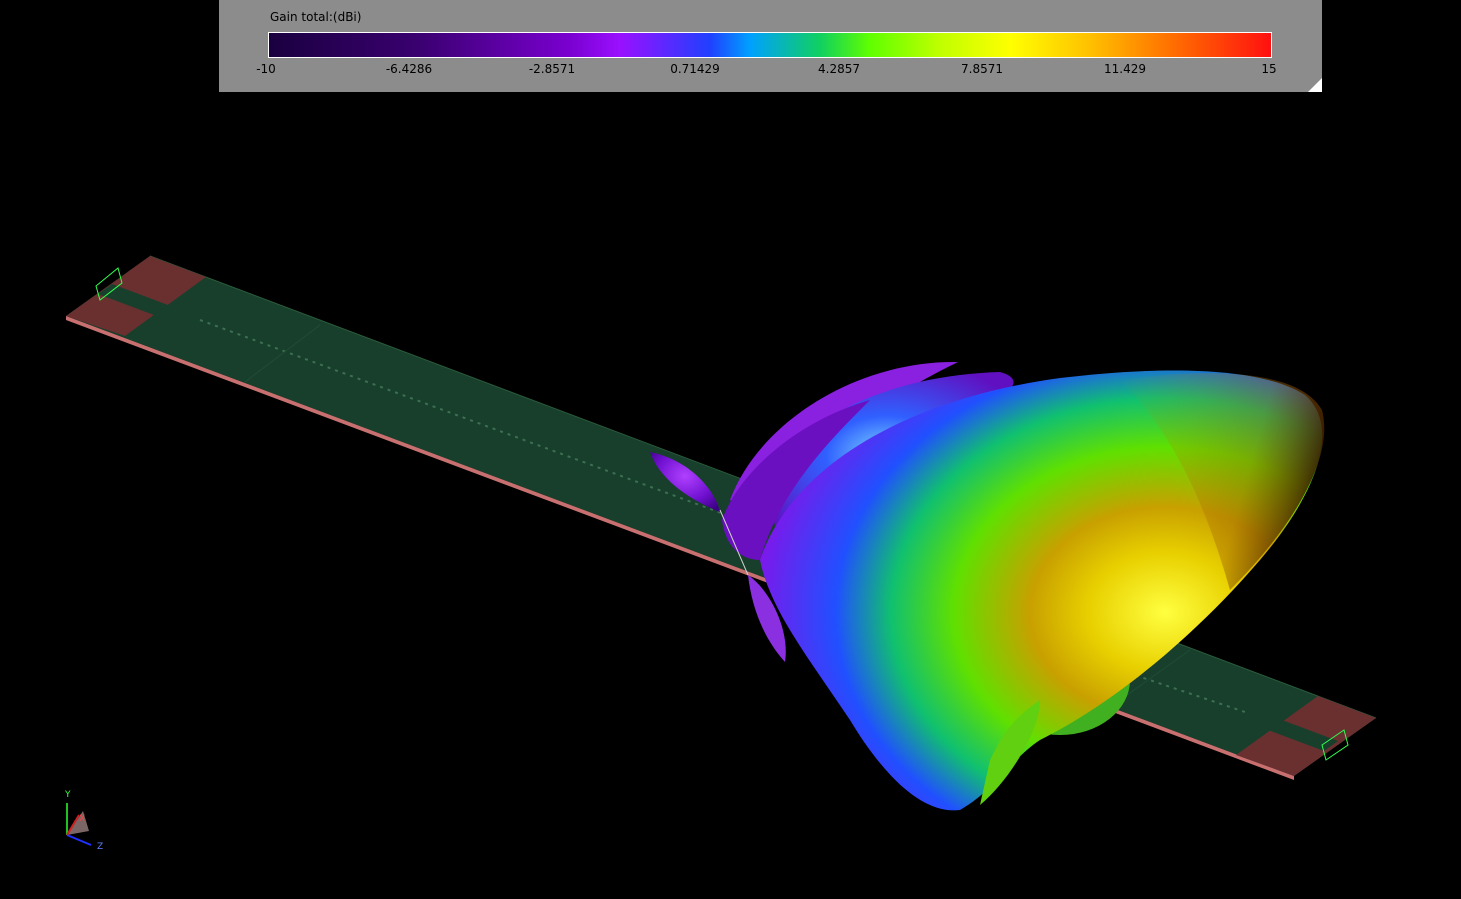 This screenshot has width=1461, height=899. I want to click on z-axis-arrow, so click(79, 840).